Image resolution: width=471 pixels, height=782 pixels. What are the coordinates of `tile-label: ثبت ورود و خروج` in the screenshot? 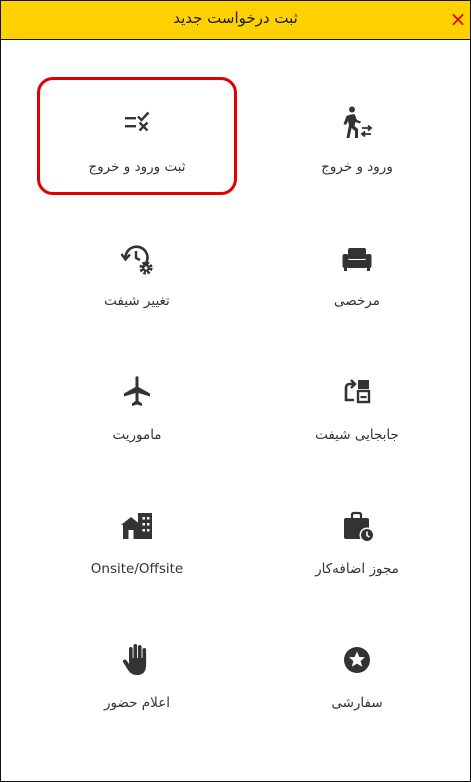 It's located at (137, 167).